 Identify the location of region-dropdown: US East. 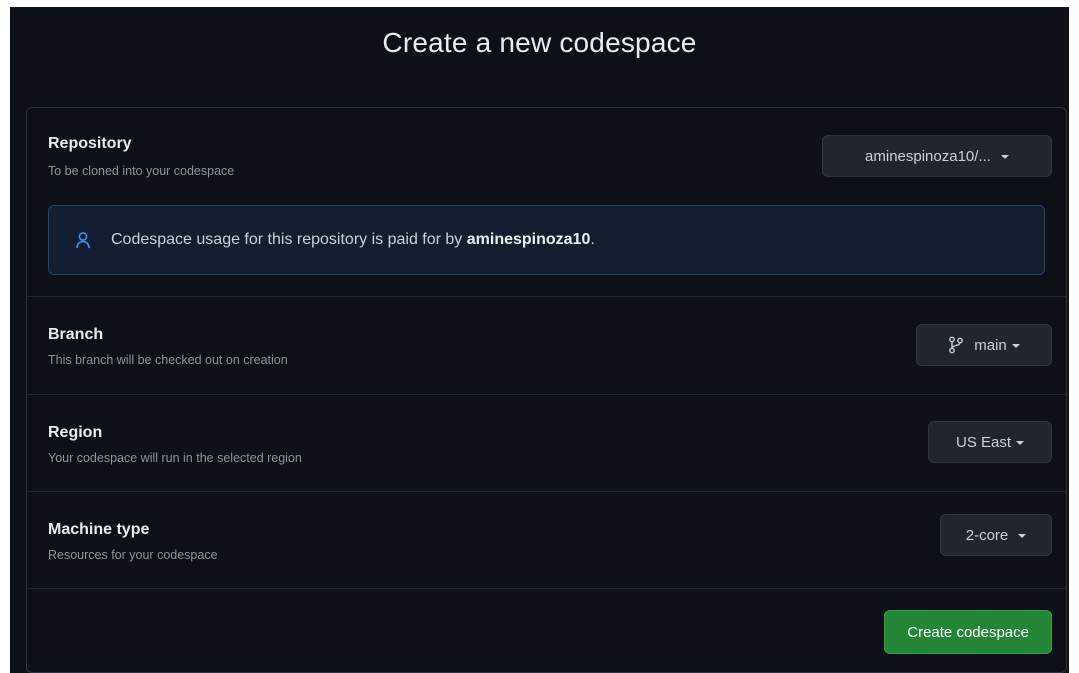
(990, 442).